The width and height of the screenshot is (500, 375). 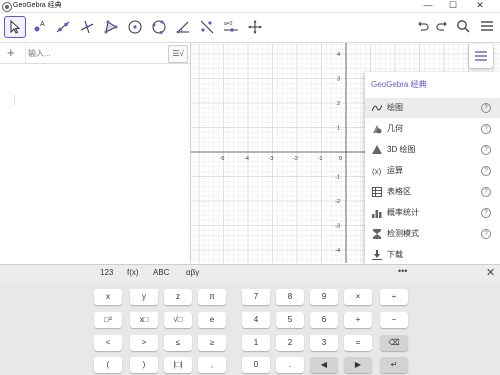 I want to click on undo-button, so click(x=423, y=26).